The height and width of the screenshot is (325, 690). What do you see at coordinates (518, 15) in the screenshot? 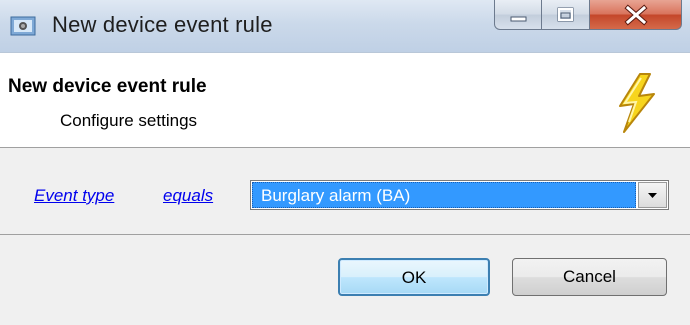
I see `minimize-button` at bounding box center [518, 15].